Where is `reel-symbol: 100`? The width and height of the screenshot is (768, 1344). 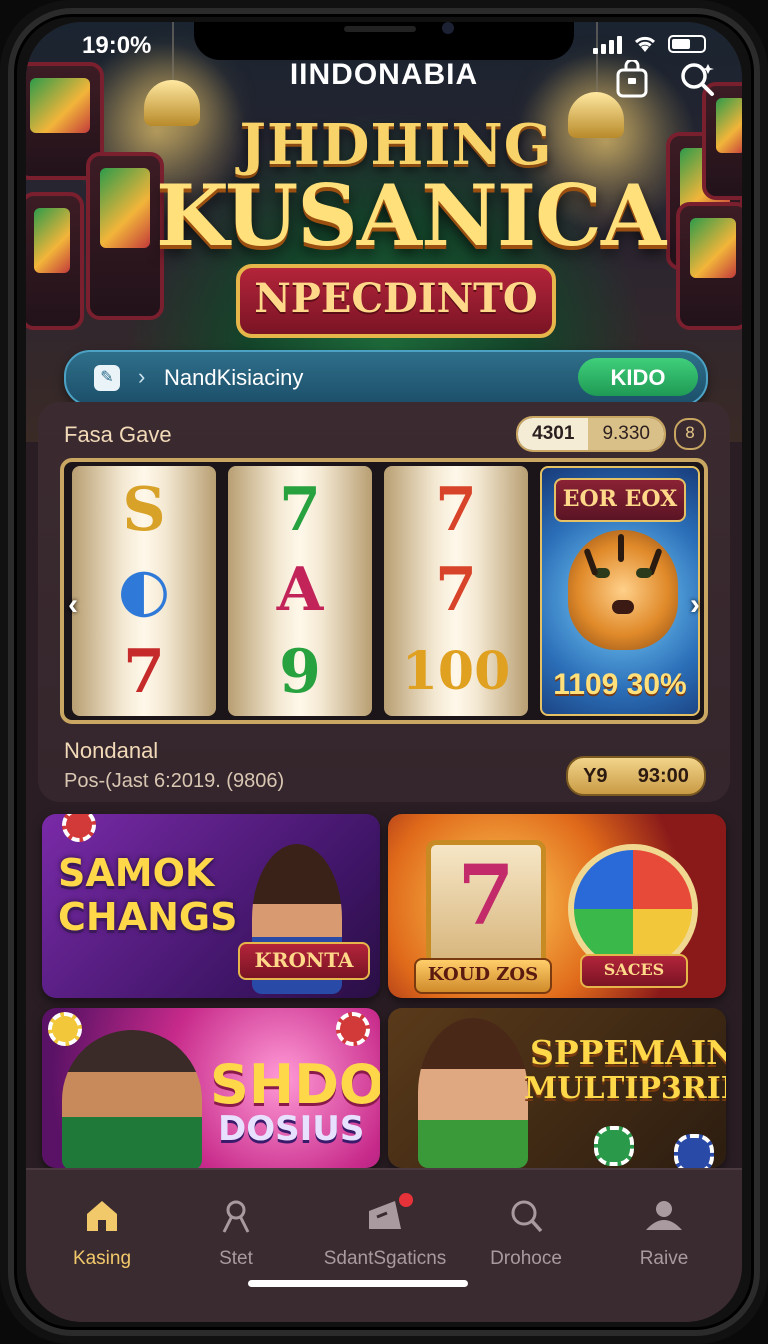 reel-symbol: 100 is located at coordinates (456, 671).